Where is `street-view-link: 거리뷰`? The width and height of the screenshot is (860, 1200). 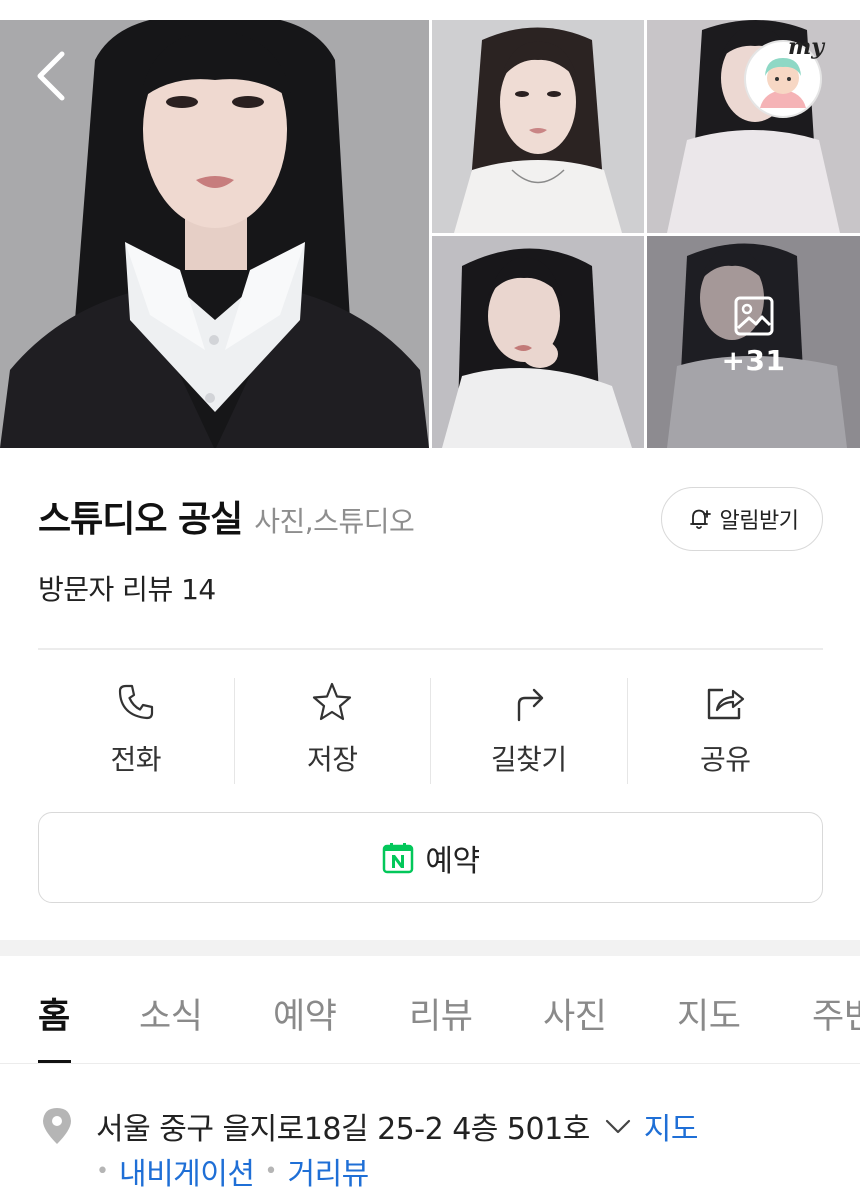 street-view-link: 거리뷰 is located at coordinates (328, 1171).